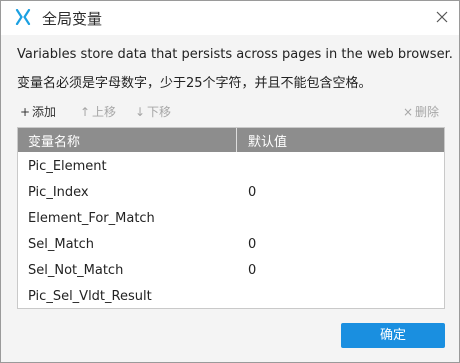 The height and width of the screenshot is (363, 460). Describe the element at coordinates (230, 17) in the screenshot. I see `title-bar: 全局变量` at that location.